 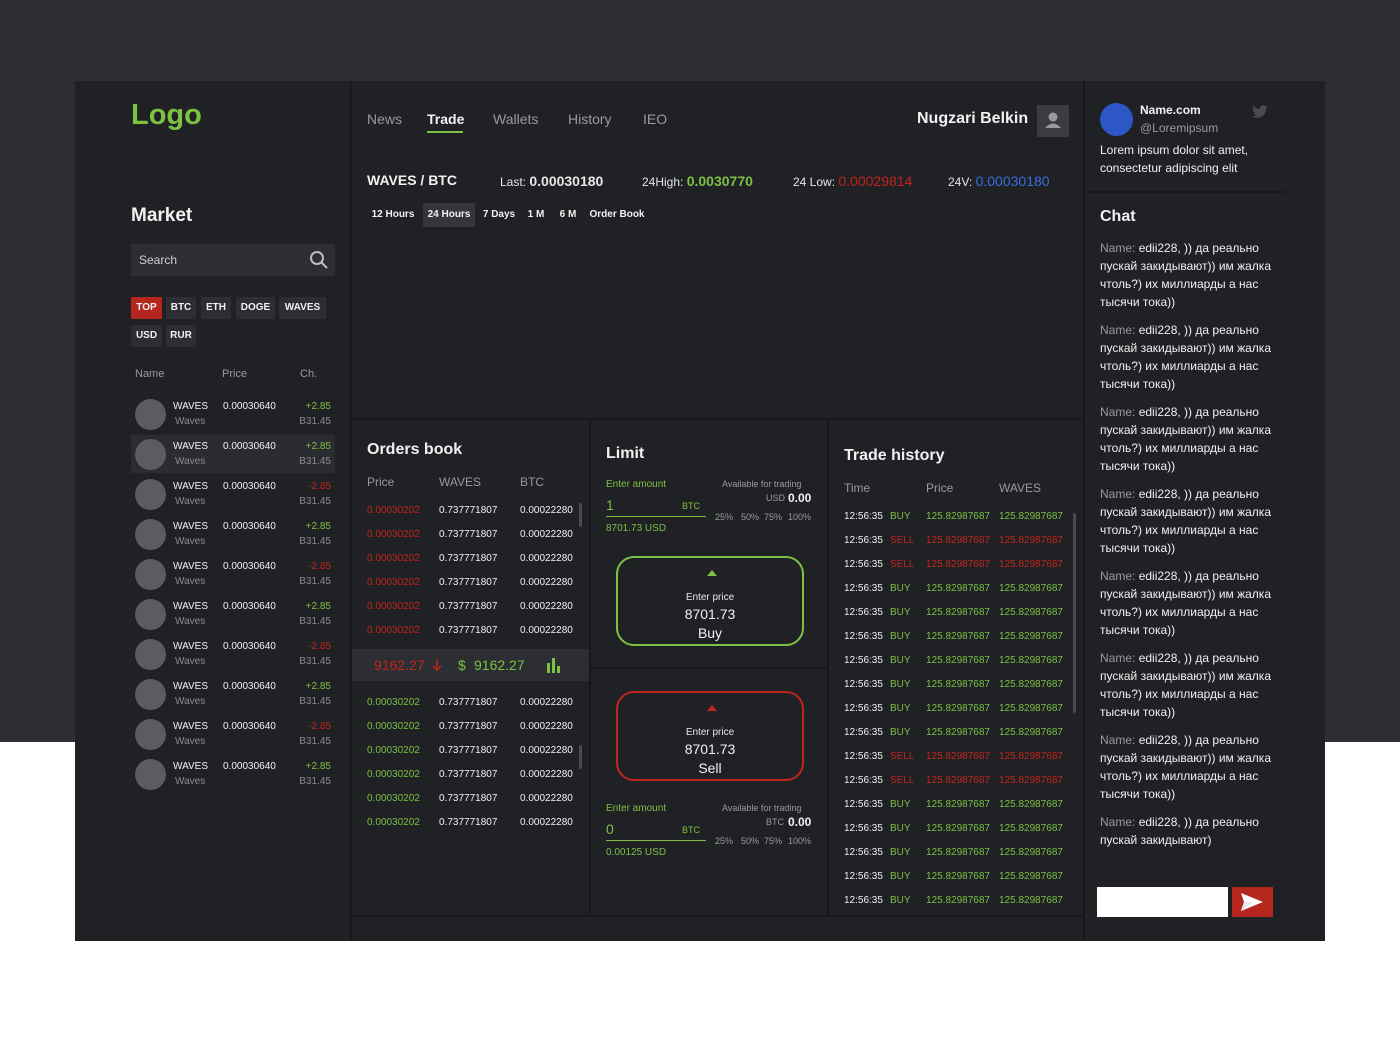 What do you see at coordinates (655, 119) in the screenshot?
I see `nav-ieo: IEO` at bounding box center [655, 119].